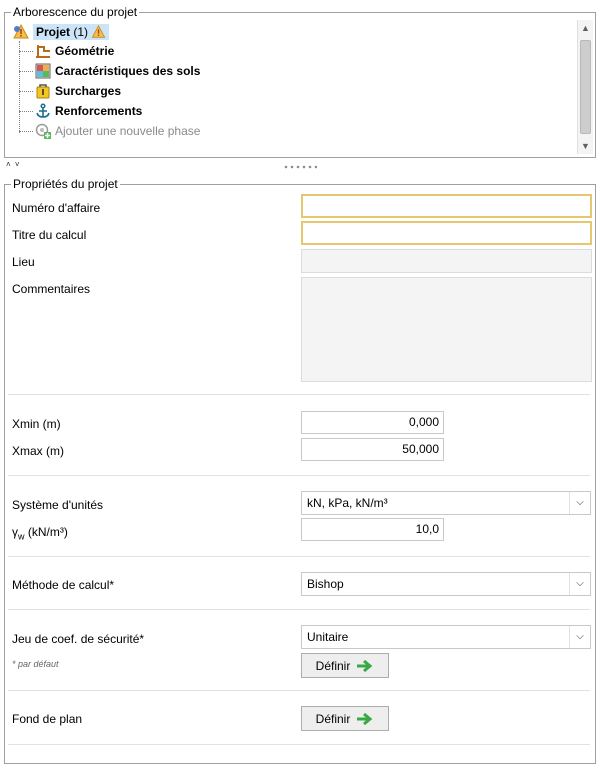  I want to click on gamma-w-label: γw (kN/m³), so click(40, 533).